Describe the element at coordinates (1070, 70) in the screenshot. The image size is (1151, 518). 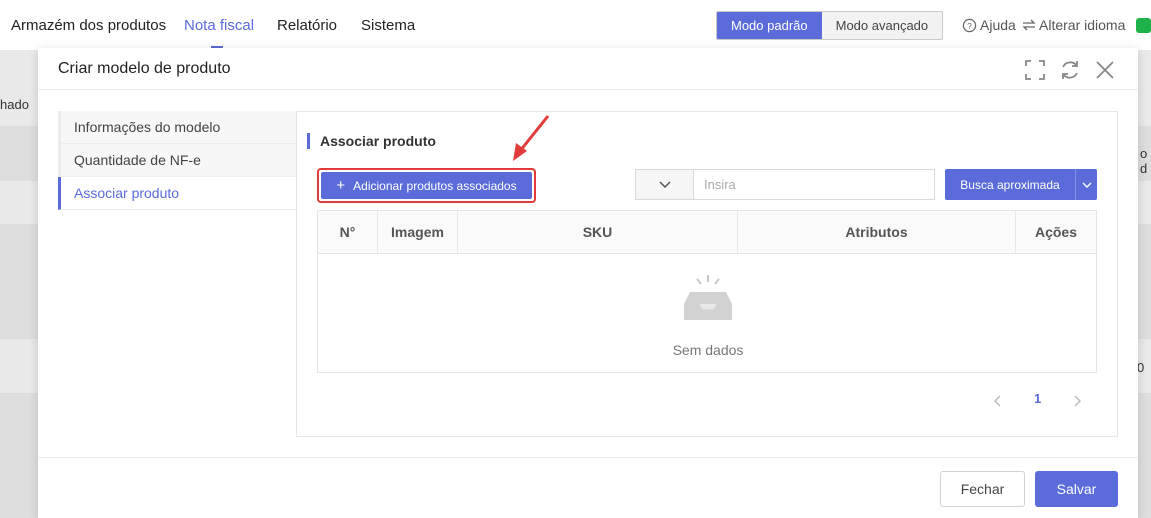
I see `refresh-icon` at that location.